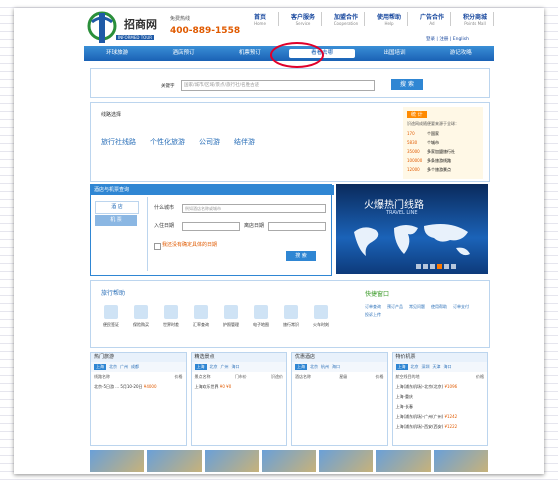 The height and width of the screenshot is (483, 558). What do you see at coordinates (278, 85) in the screenshot?
I see `search-input: 国家/城市/区域/景点/旅行社/名胜古迹` at bounding box center [278, 85].